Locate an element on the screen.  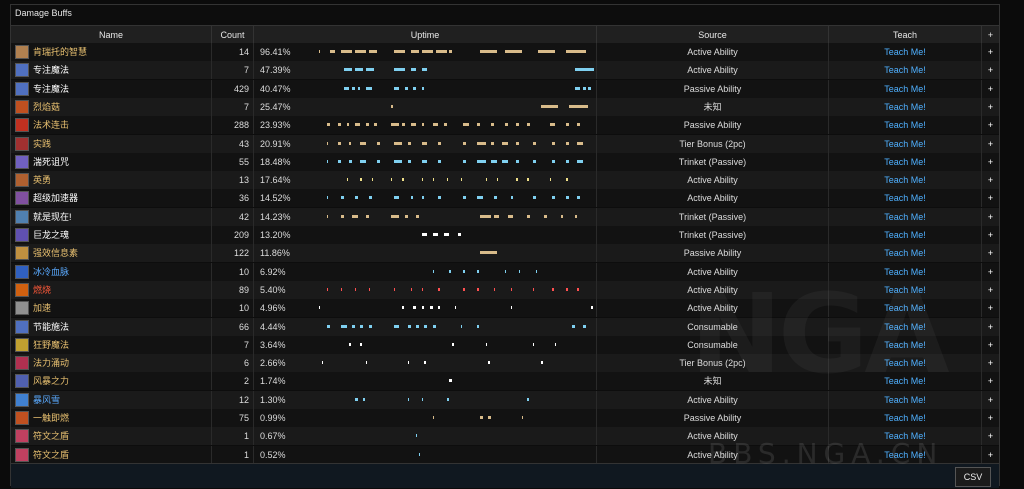
buff-uptime-cell: 6.92% is located at coordinates (424, 271).